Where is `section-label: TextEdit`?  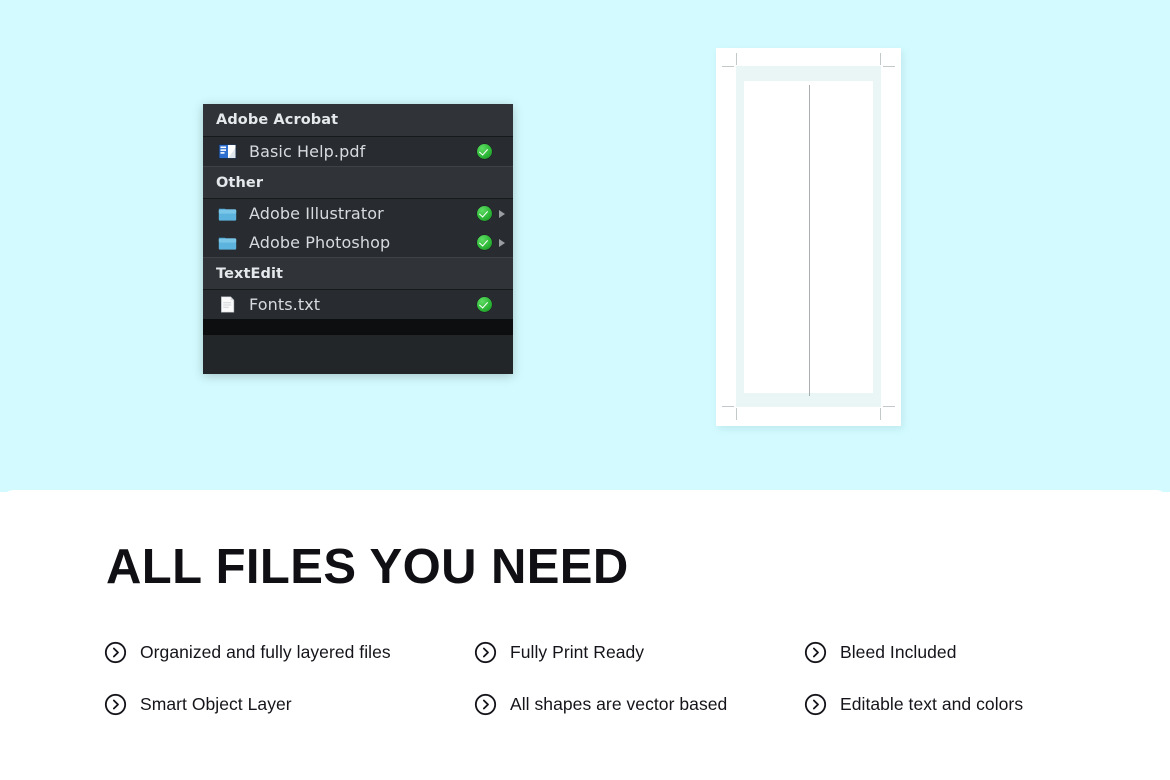 section-label: TextEdit is located at coordinates (250, 273).